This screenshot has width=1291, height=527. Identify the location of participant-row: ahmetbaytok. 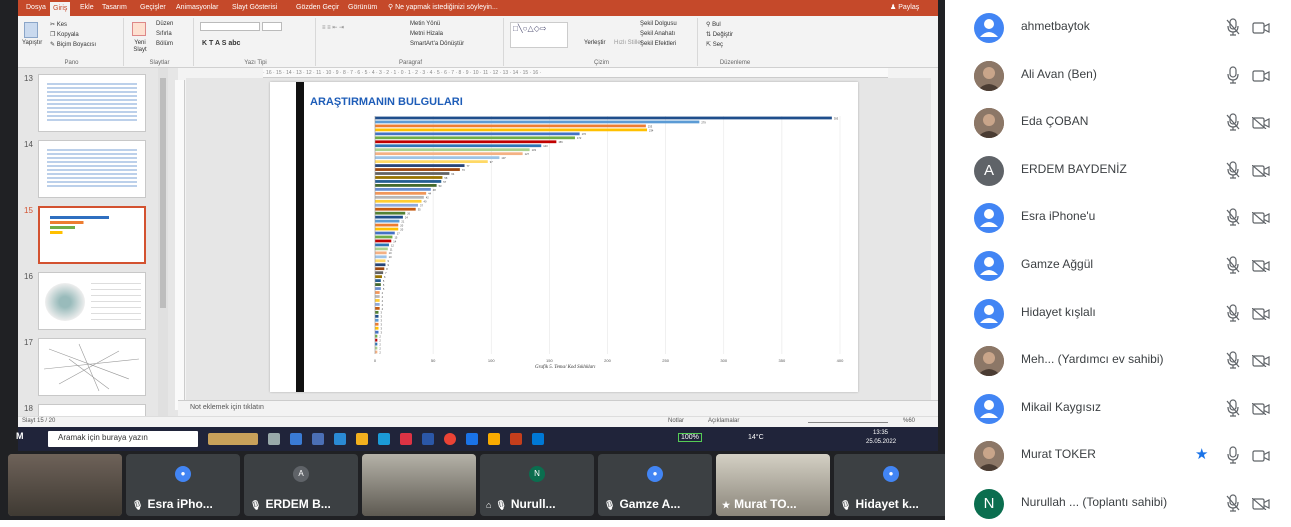
(1118, 27).